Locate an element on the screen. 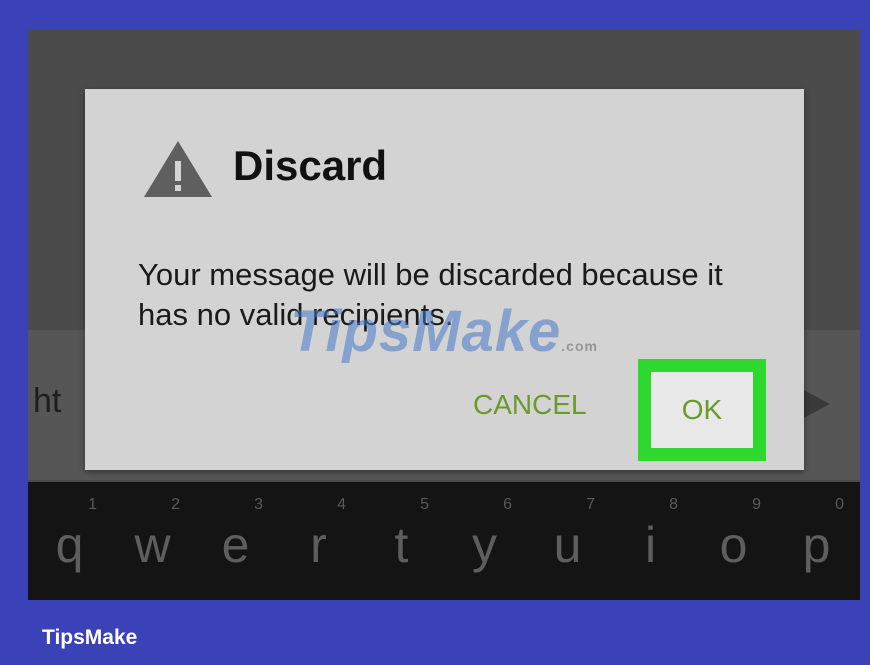 The image size is (870, 665). key-r: 4 r is located at coordinates (318, 541).